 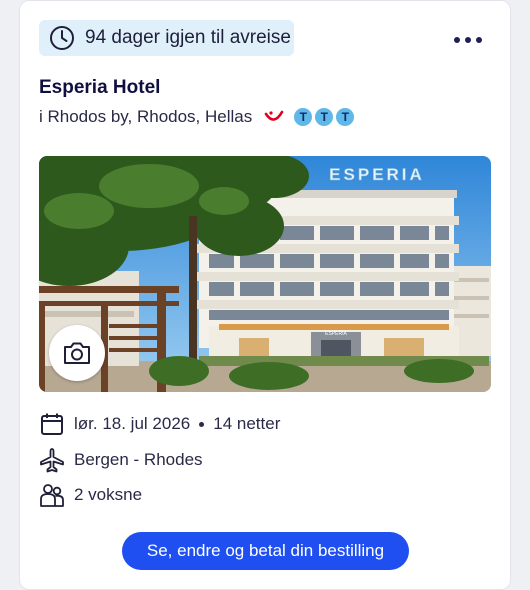 I want to click on people-icon, so click(x=52, y=495).